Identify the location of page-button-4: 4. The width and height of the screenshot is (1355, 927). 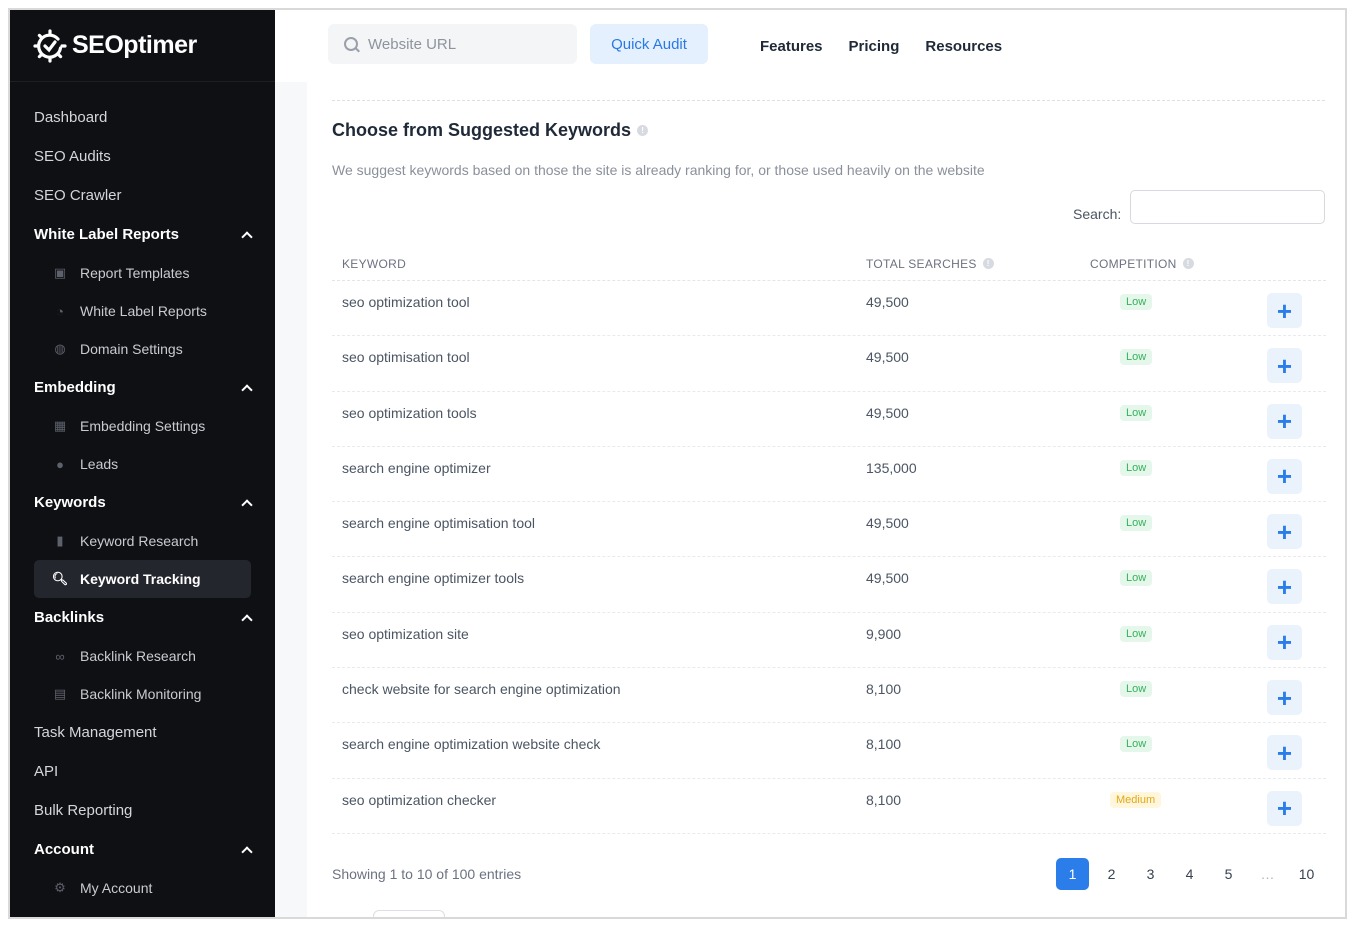
(1189, 874).